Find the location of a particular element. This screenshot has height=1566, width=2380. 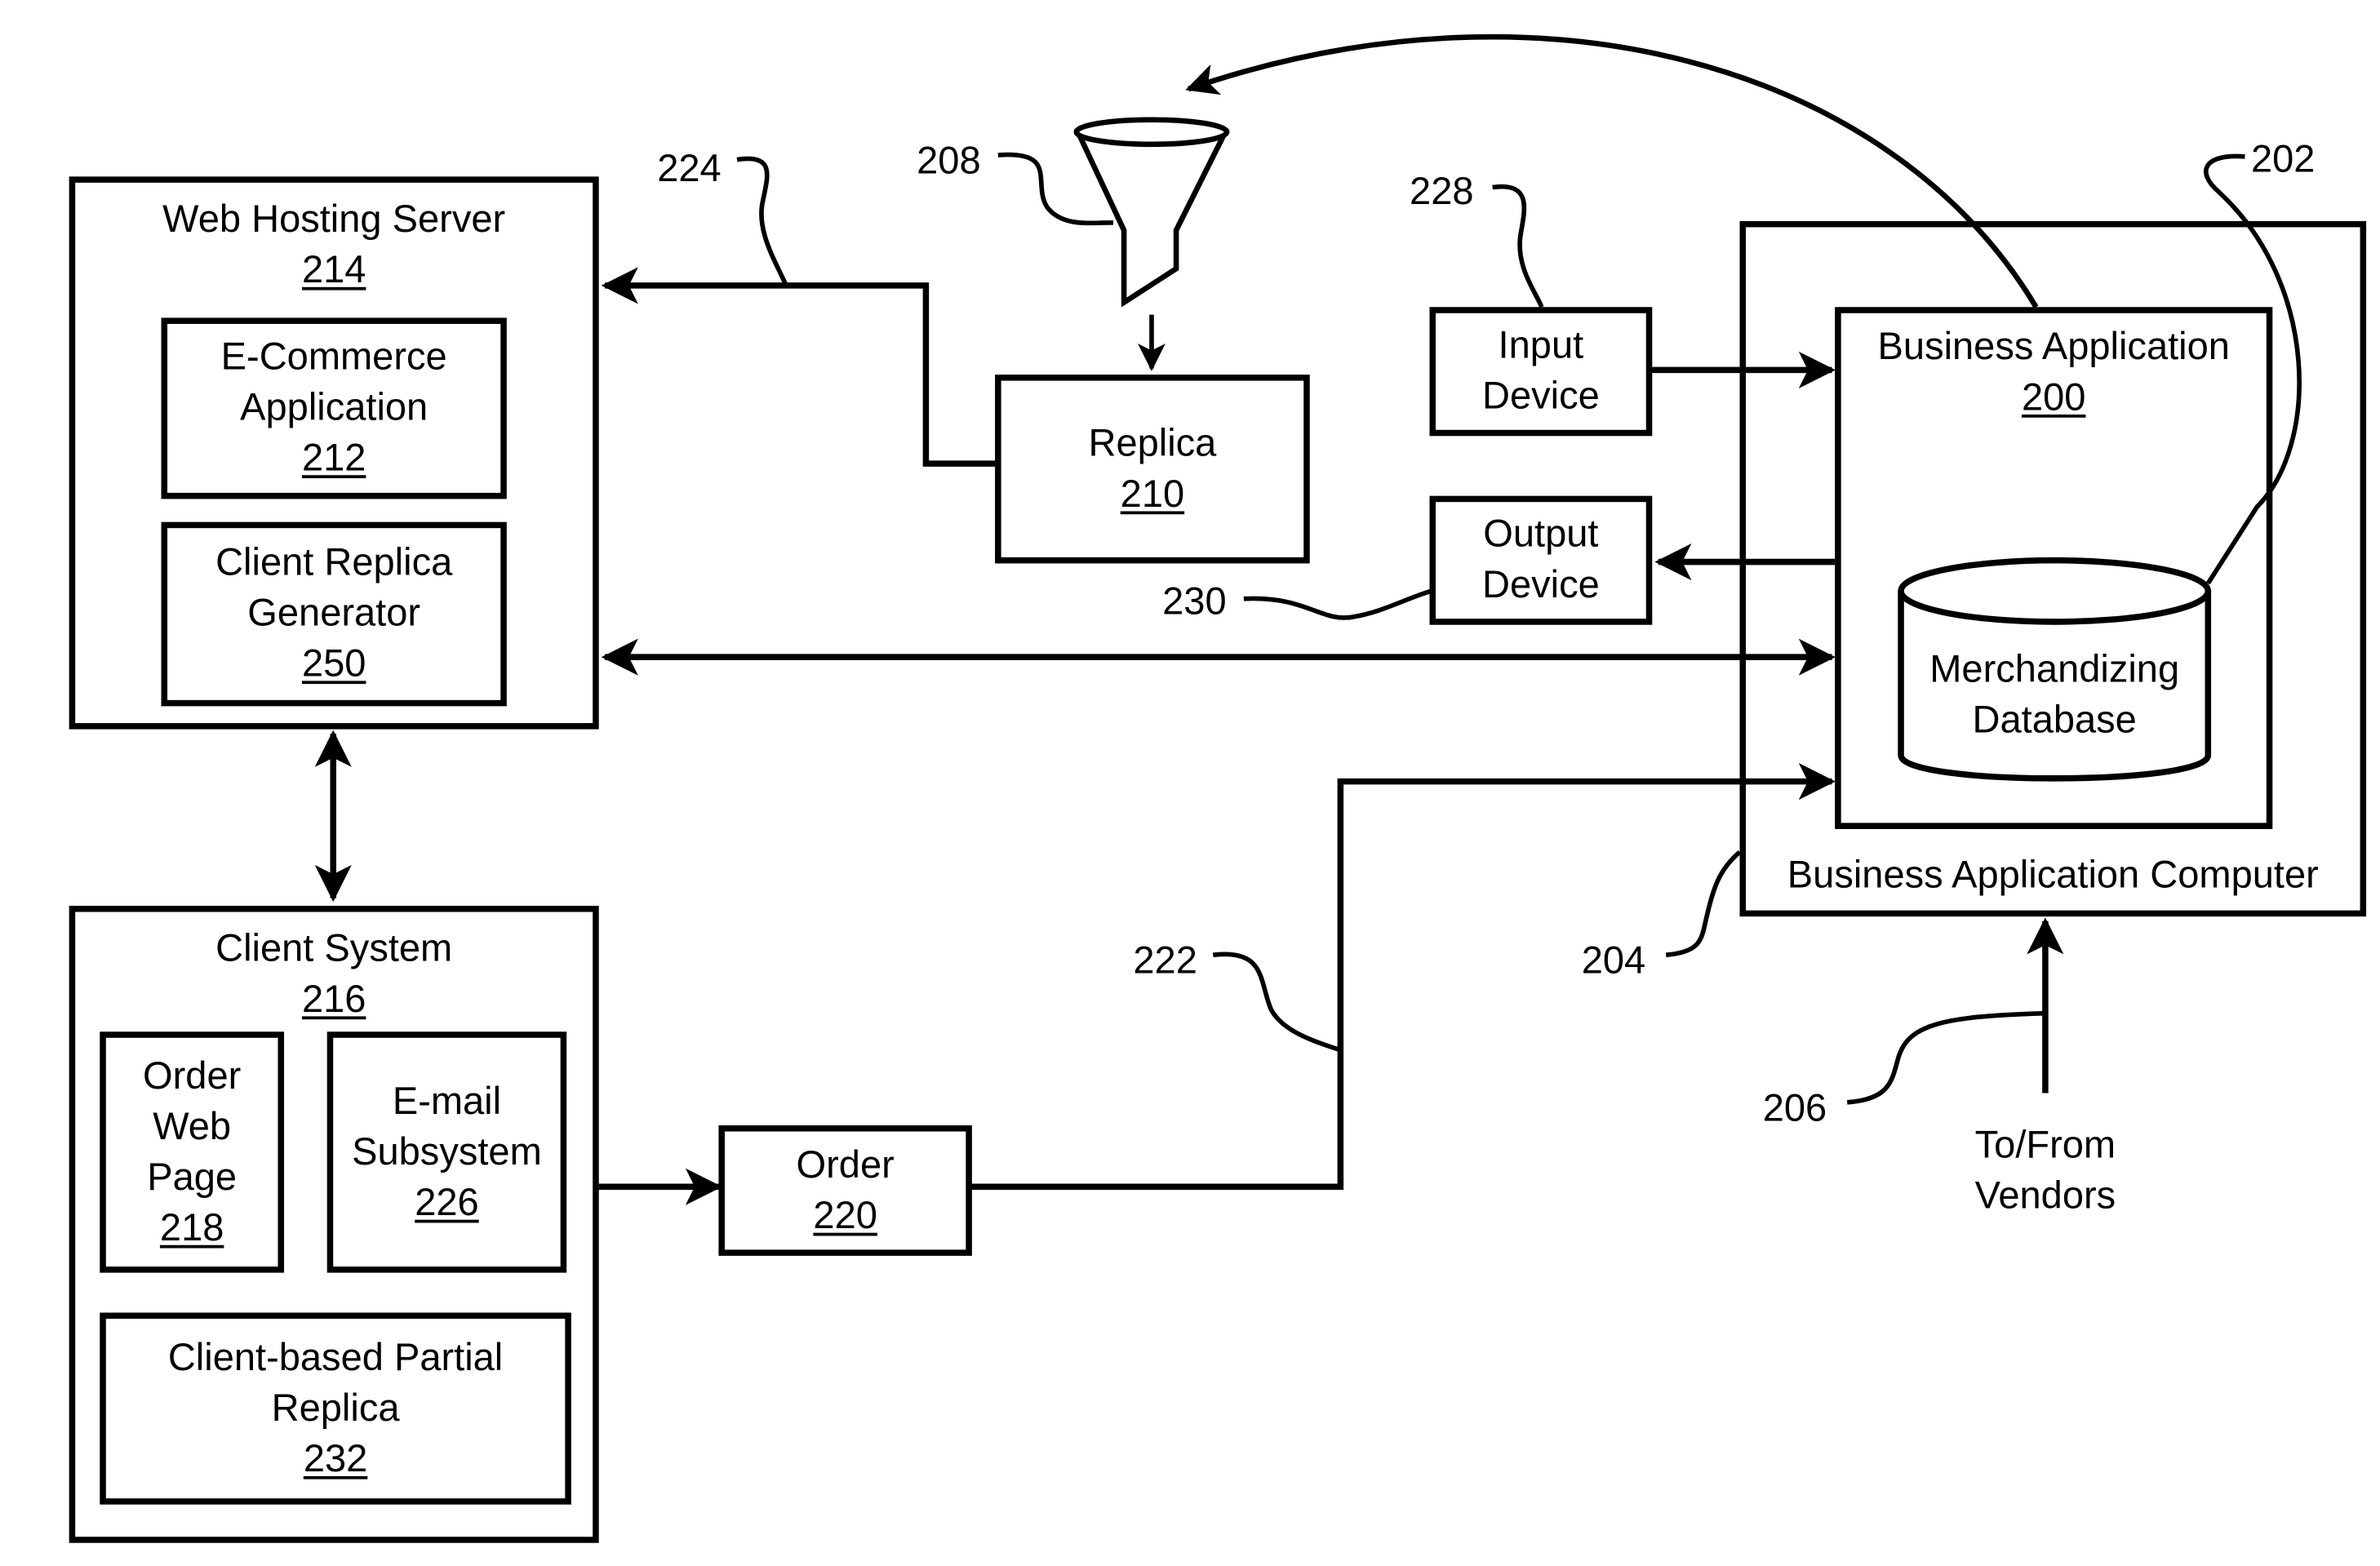

client-system-number: 216 is located at coordinates (334, 1000).